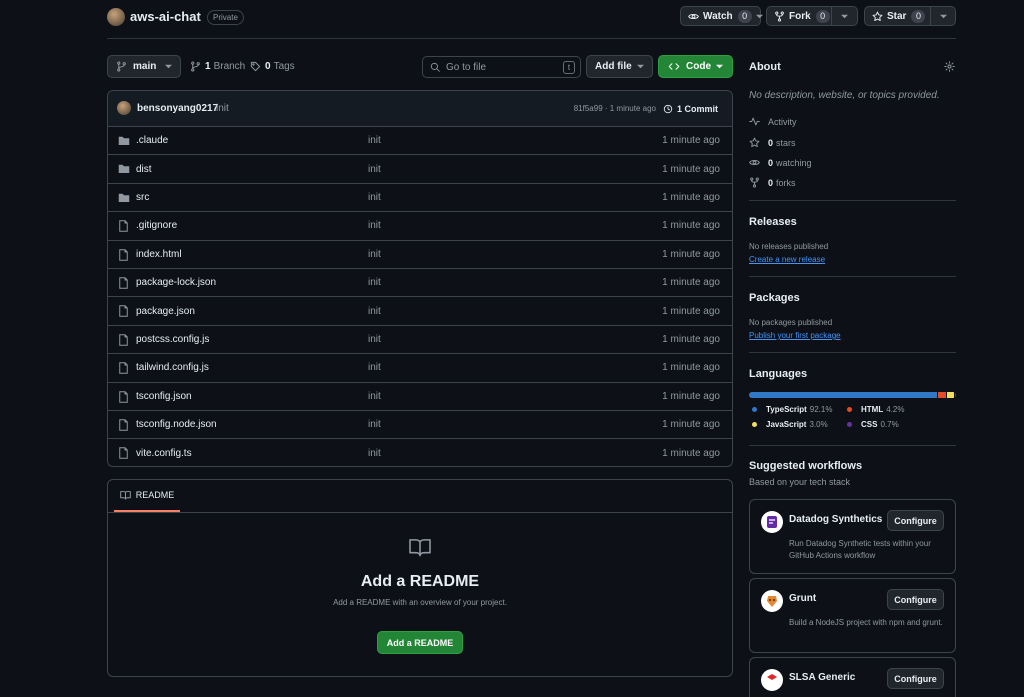  Describe the element at coordinates (772, 182) in the screenshot. I see `forks-link: 0 forks` at that location.